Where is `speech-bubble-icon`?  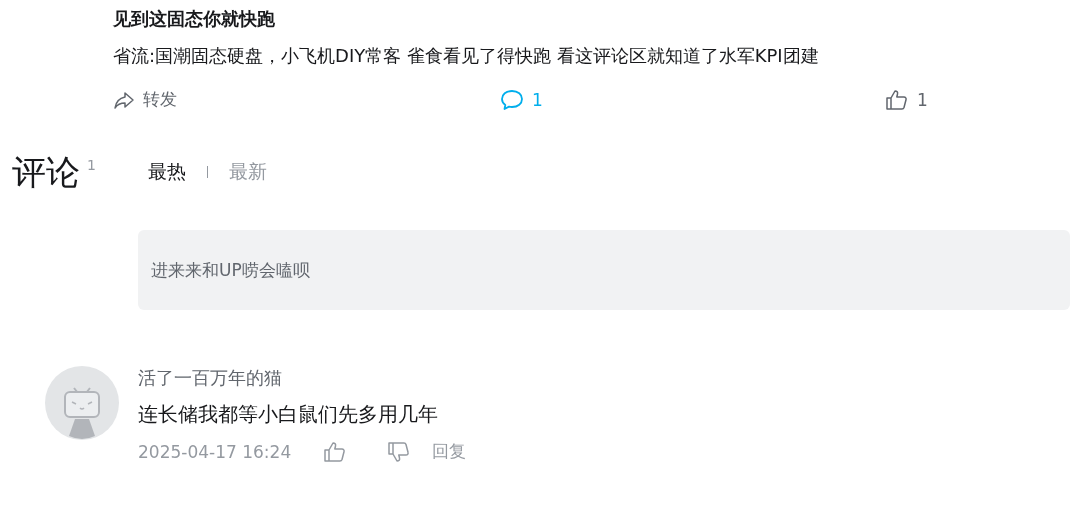 speech-bubble-icon is located at coordinates (512, 99).